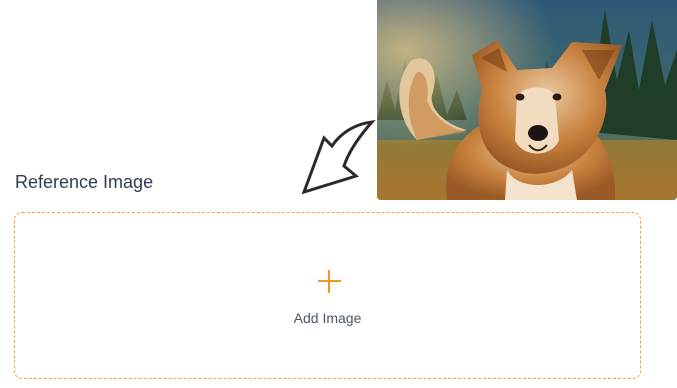 This screenshot has width=677, height=388. What do you see at coordinates (84, 182) in the screenshot?
I see `section-title: Reference Image` at bounding box center [84, 182].